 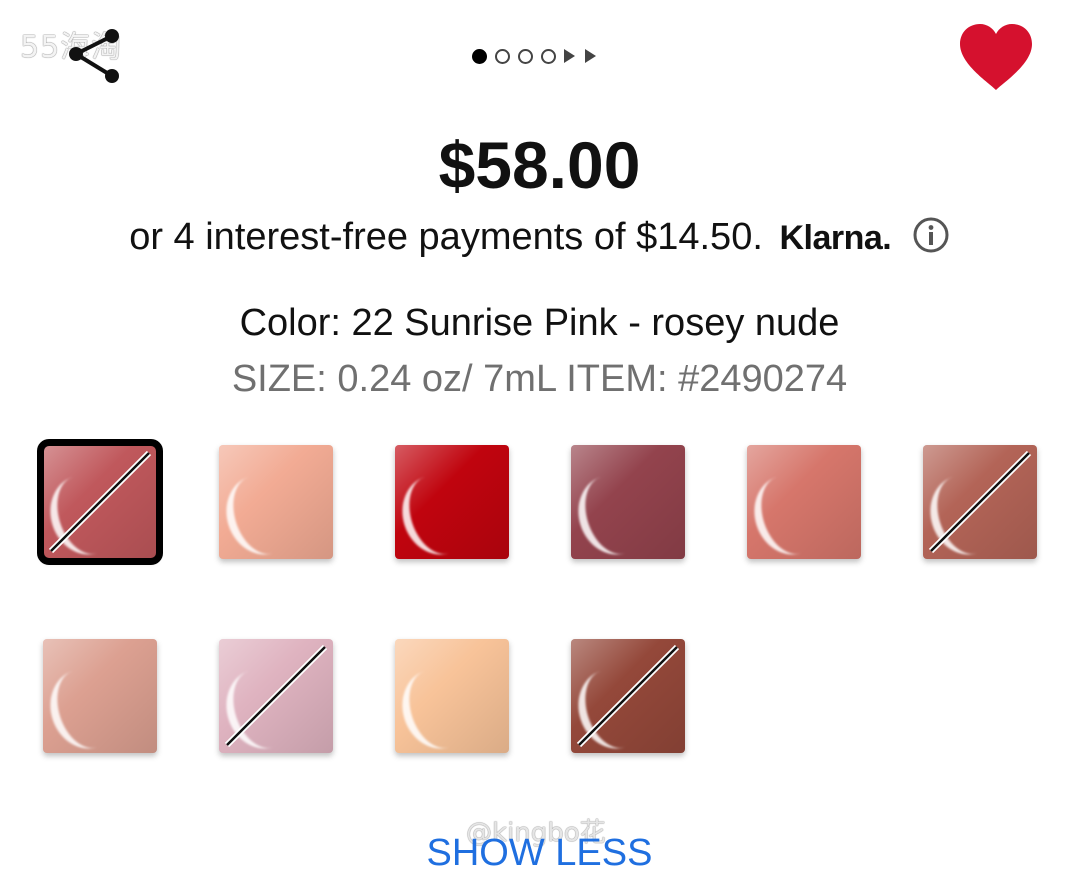 I want to click on product-price: $58.00, so click(x=539, y=165).